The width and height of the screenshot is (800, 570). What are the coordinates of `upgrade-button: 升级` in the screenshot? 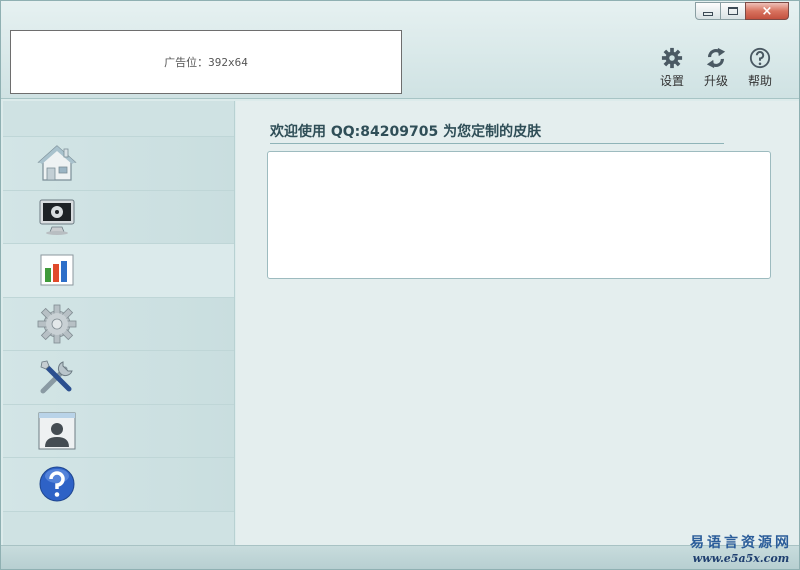 It's located at (716, 68).